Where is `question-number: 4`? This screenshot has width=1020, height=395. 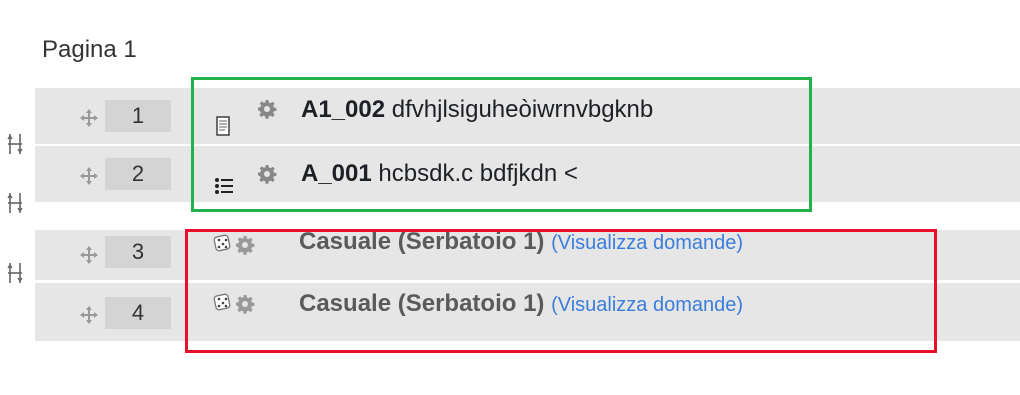 question-number: 4 is located at coordinates (138, 313).